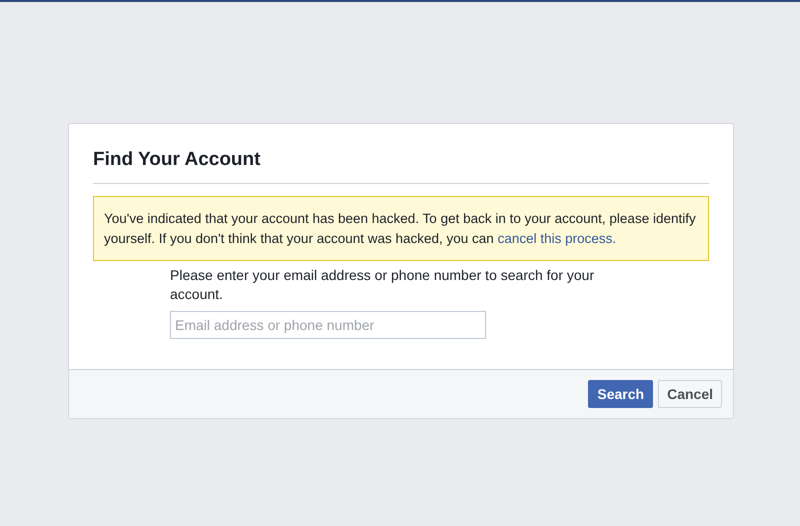 The height and width of the screenshot is (526, 800). What do you see at coordinates (401, 228) in the screenshot?
I see `warning-notice: You've indicated that your account has been hacked. To get back in to your account, please identify yourself. If you don't think that your account was hacked, you can cancel this process.` at bounding box center [401, 228].